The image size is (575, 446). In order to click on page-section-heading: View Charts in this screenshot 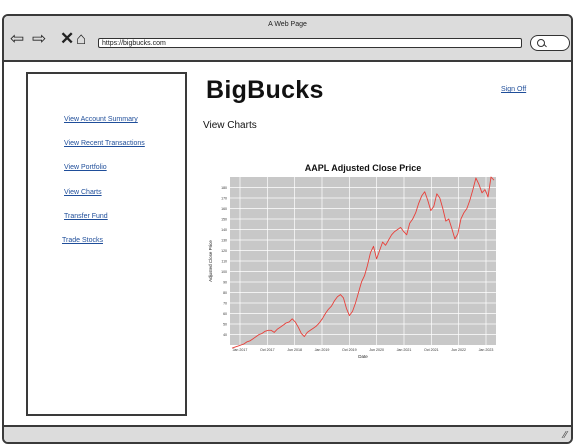, I will do `click(230, 125)`.